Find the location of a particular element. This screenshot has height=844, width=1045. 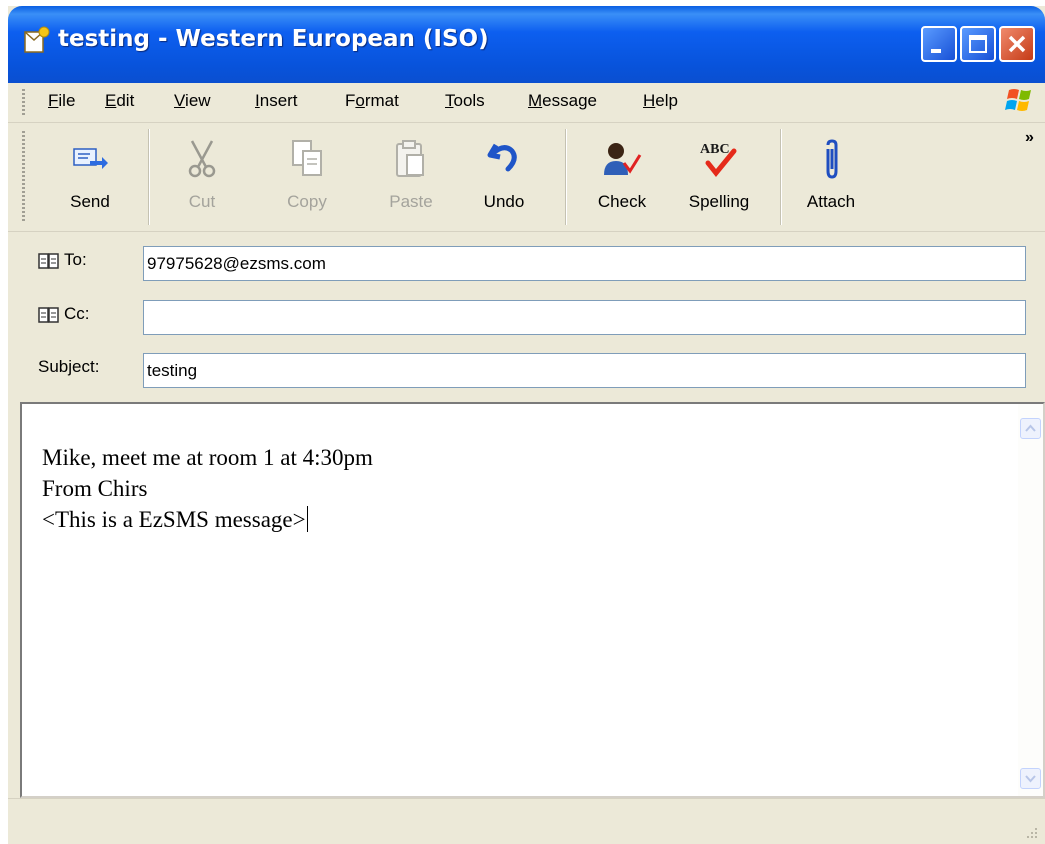

paste-label: Paste is located at coordinates (411, 201).